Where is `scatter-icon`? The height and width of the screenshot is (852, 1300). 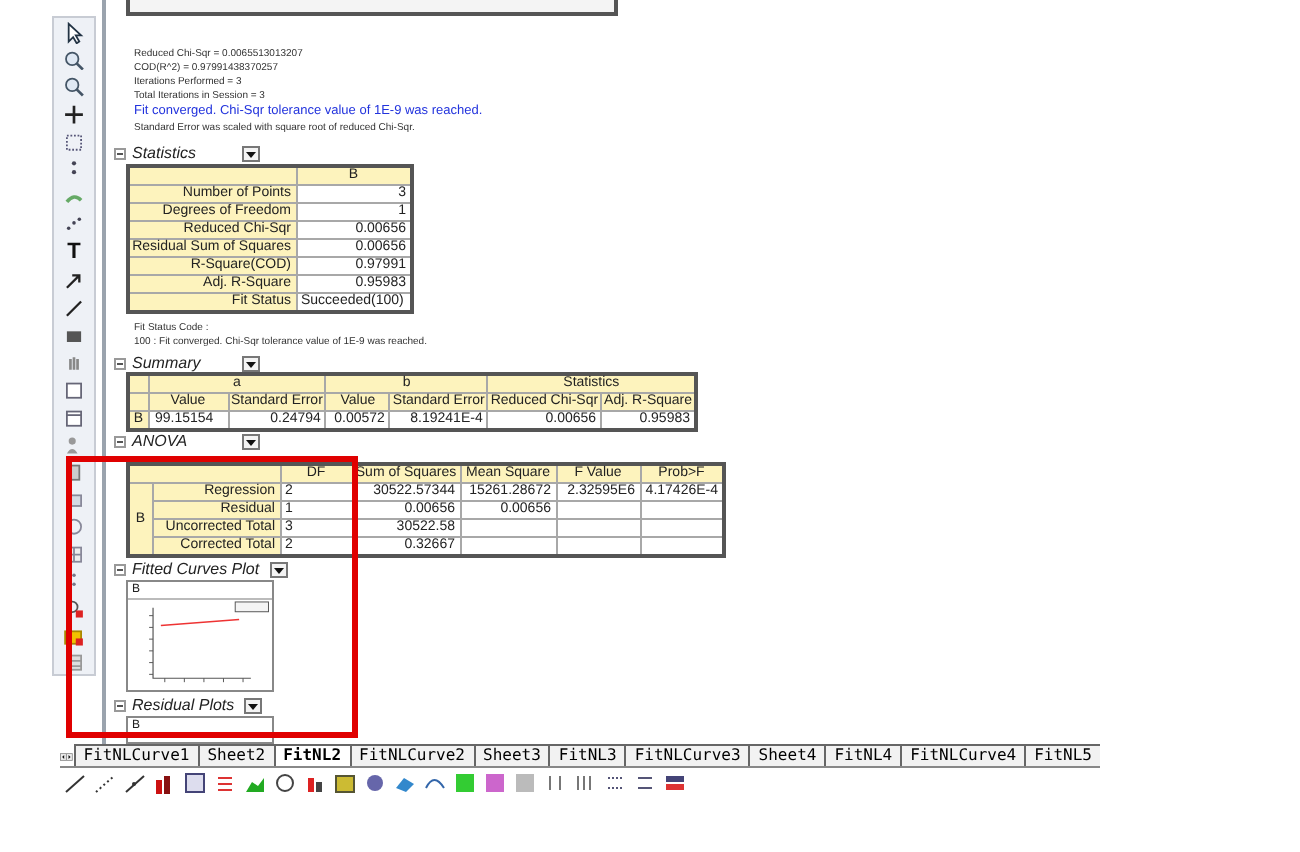 scatter-icon is located at coordinates (74, 224).